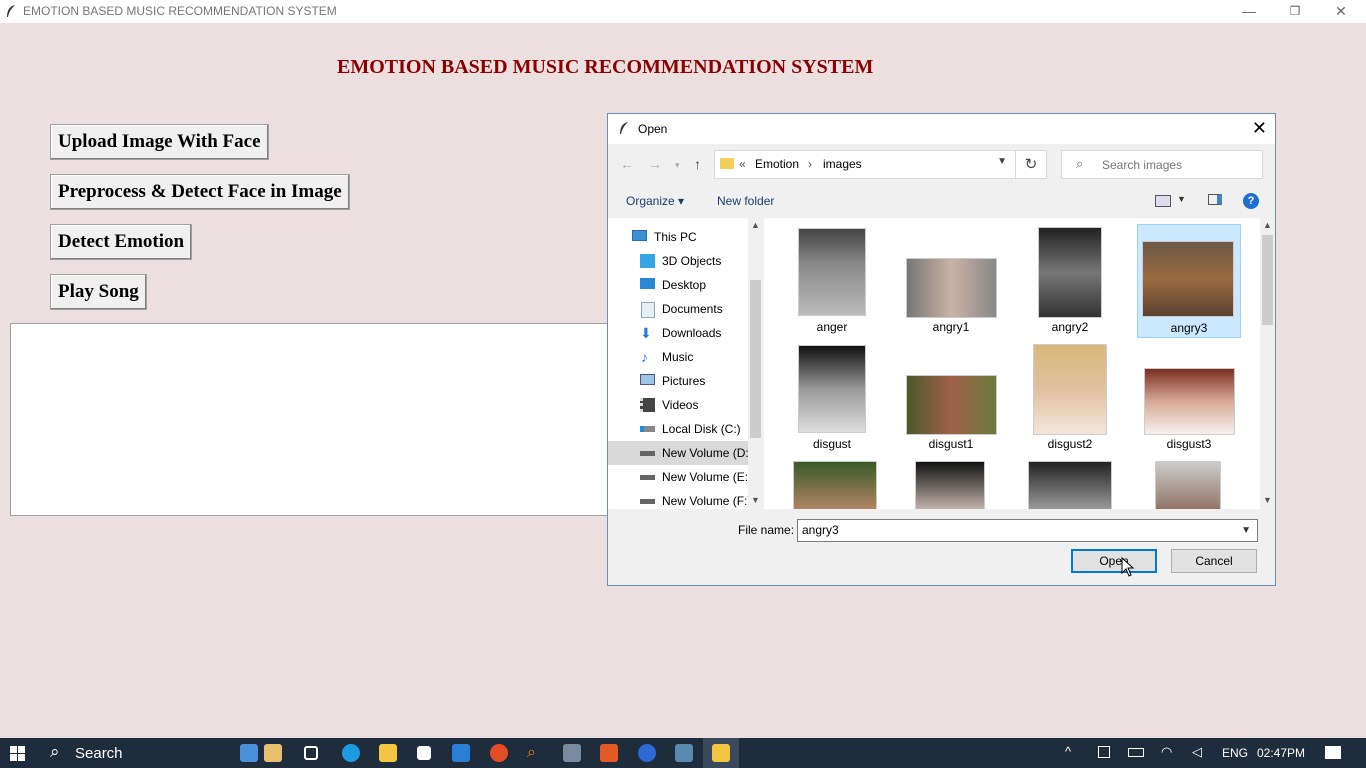 The height and width of the screenshot is (768, 1366). What do you see at coordinates (98, 292) in the screenshot?
I see `play-song-button: Play Song` at bounding box center [98, 292].